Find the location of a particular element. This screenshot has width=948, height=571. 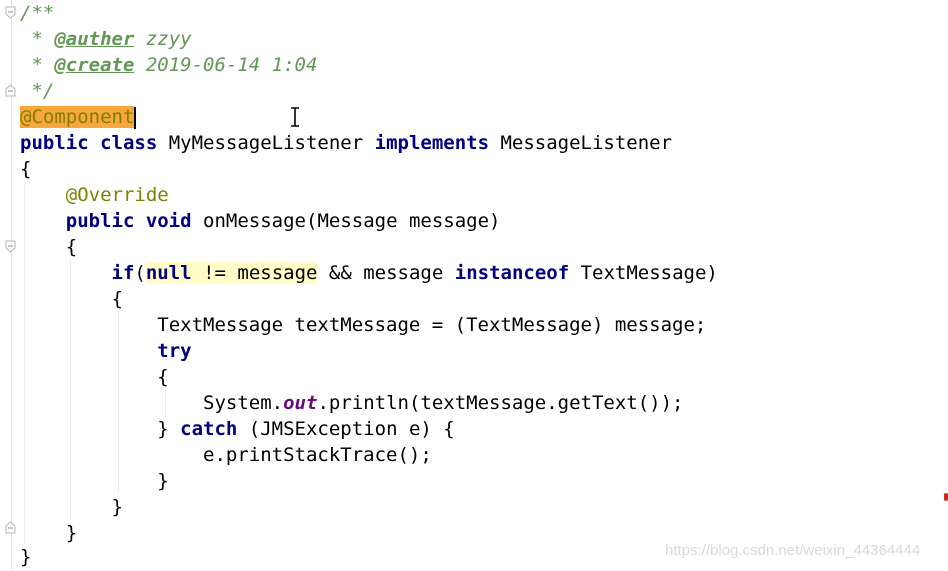

code-line-19: } is located at coordinates (94, 481).